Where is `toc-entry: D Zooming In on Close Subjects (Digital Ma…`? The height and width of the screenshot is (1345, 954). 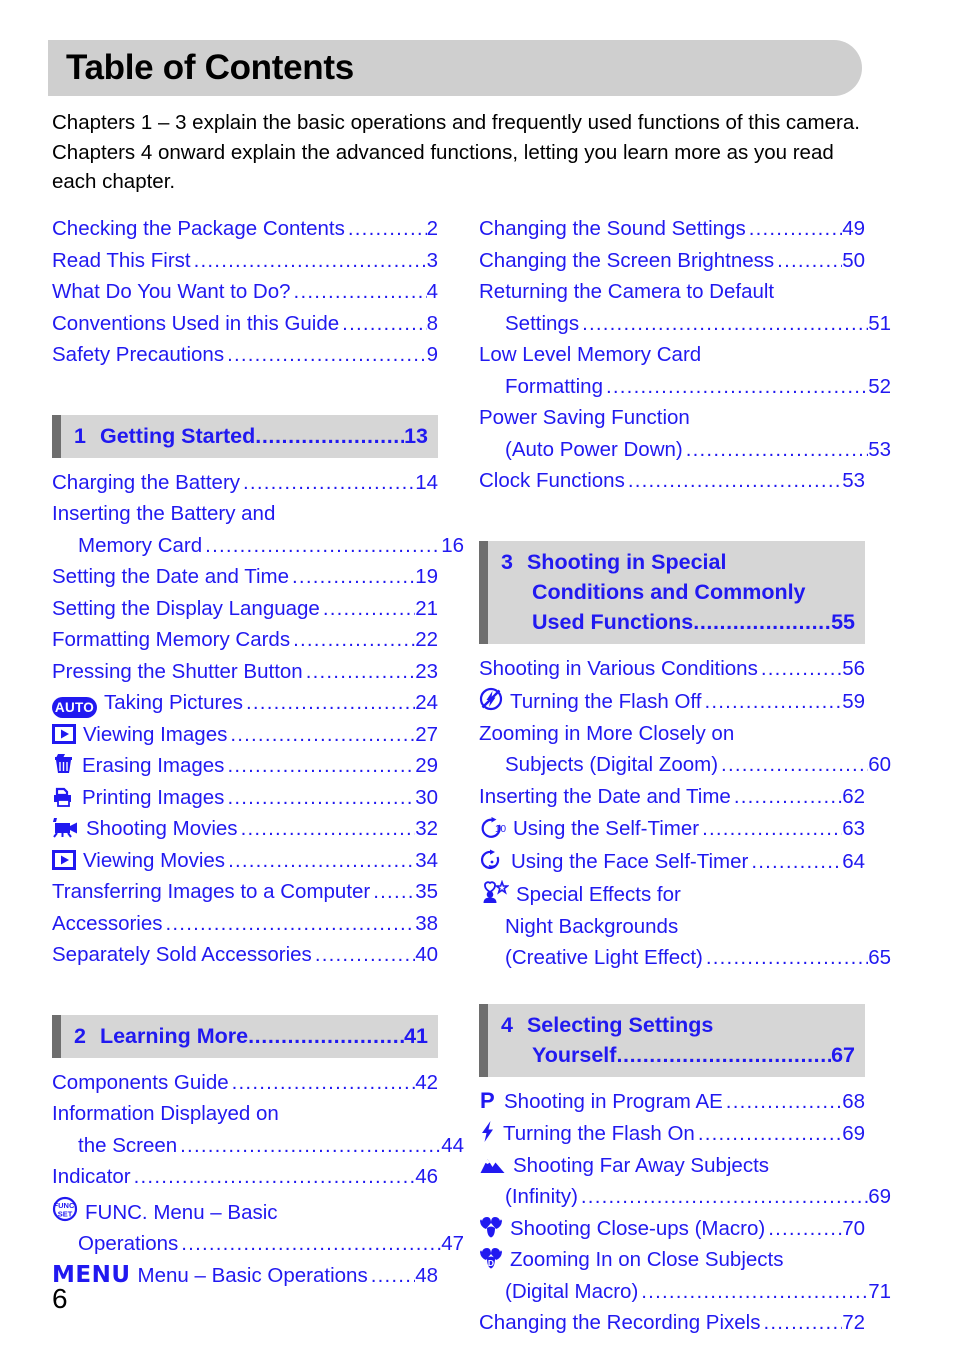
toc-entry: D Zooming In on Close Subjects (Digital Ma… is located at coordinates (685, 1275).